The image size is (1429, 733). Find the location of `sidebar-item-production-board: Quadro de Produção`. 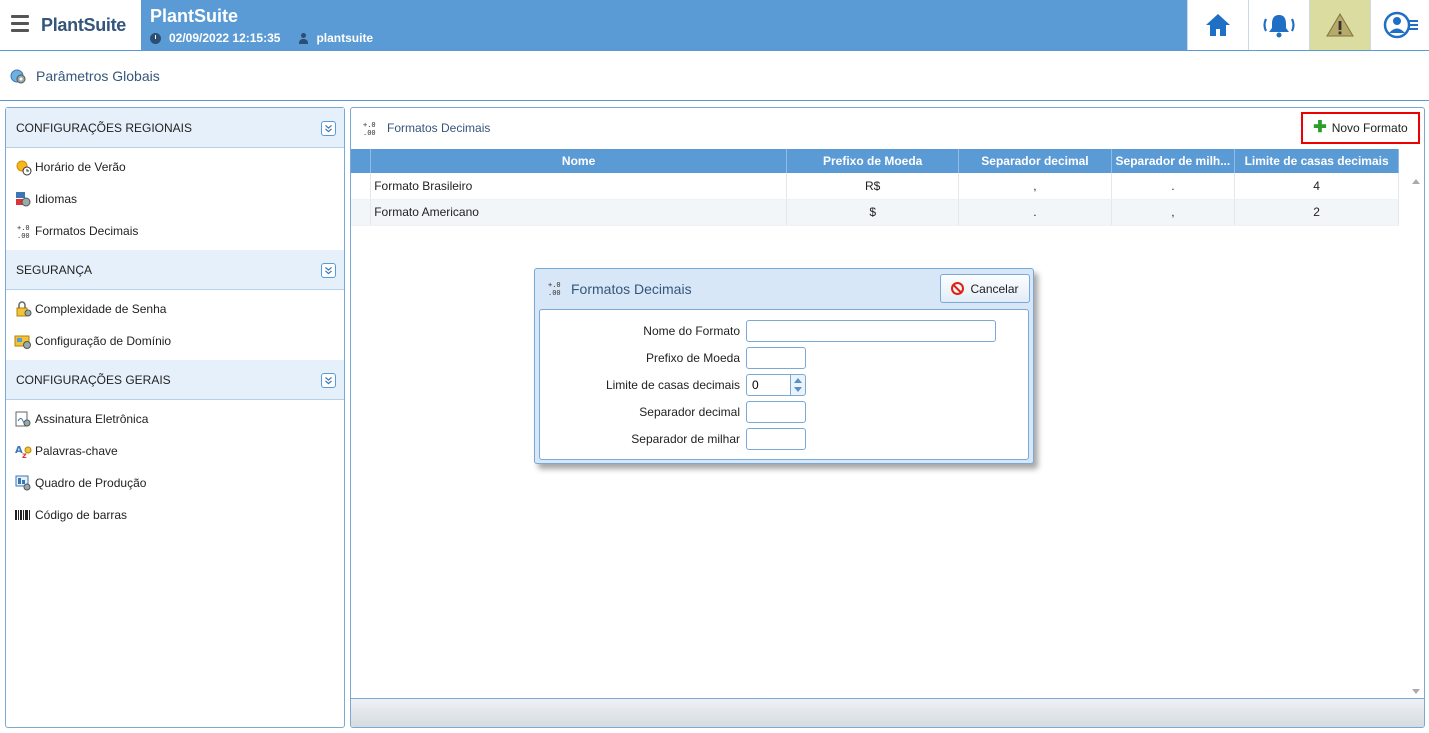

sidebar-item-production-board: Quadro de Produção is located at coordinates (175, 483).